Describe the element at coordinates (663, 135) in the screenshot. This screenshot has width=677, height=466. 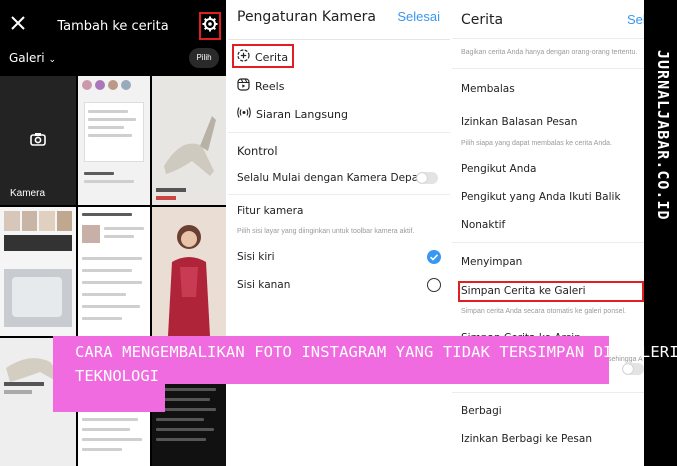
I see `watermark-text: JURNALJABAR.CO.ID` at that location.